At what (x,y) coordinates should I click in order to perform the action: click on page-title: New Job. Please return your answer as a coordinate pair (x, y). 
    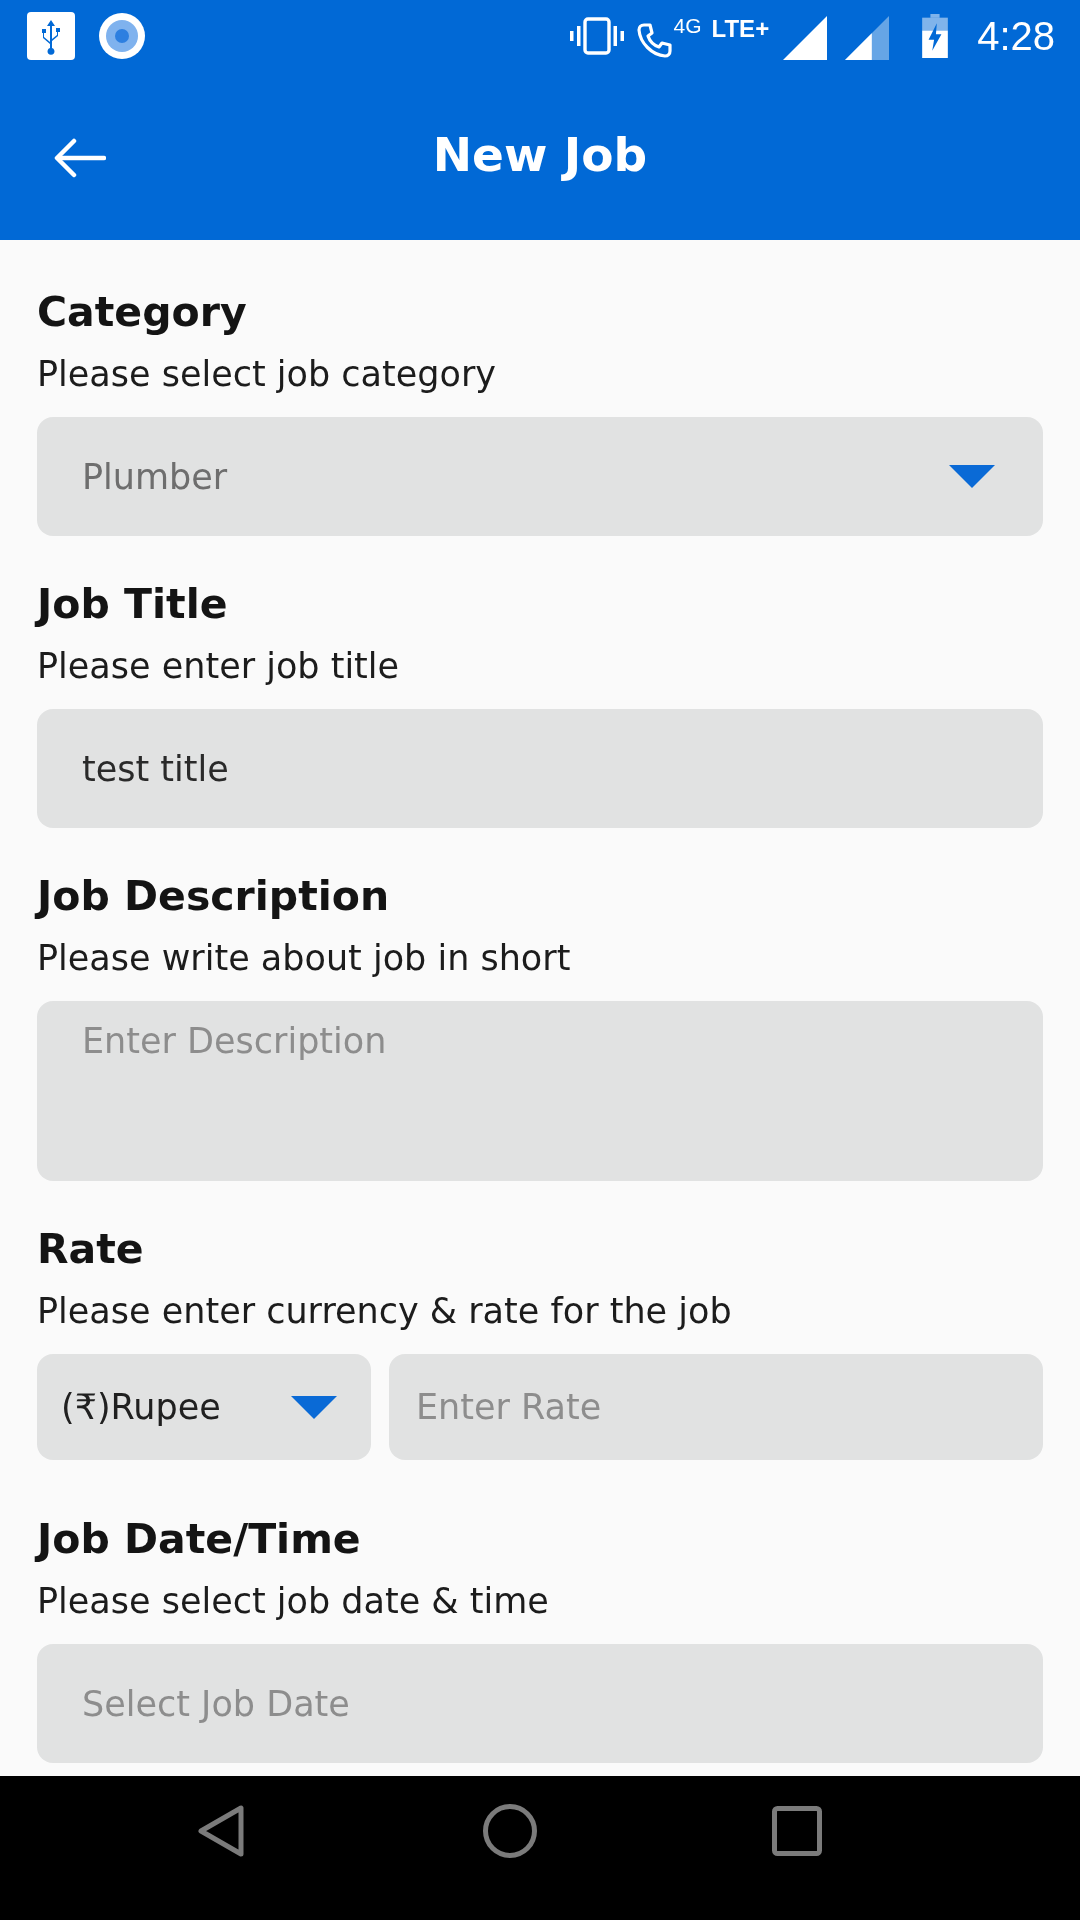
    Looking at the image, I should click on (540, 155).